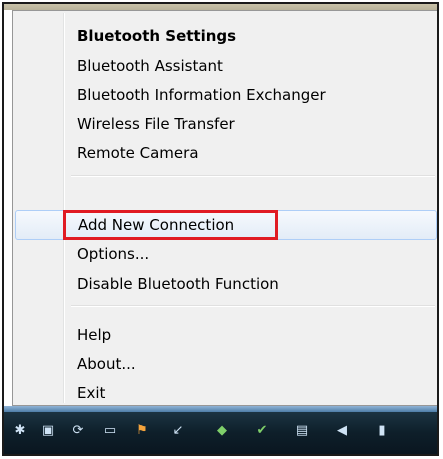 The image size is (443, 459). What do you see at coordinates (110, 431) in the screenshot?
I see `battery-icon: ▭` at bounding box center [110, 431].